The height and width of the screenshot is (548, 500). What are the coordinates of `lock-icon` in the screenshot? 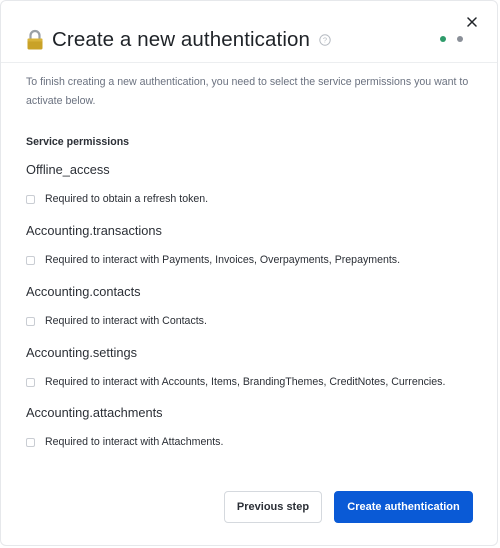 It's located at (35, 39).